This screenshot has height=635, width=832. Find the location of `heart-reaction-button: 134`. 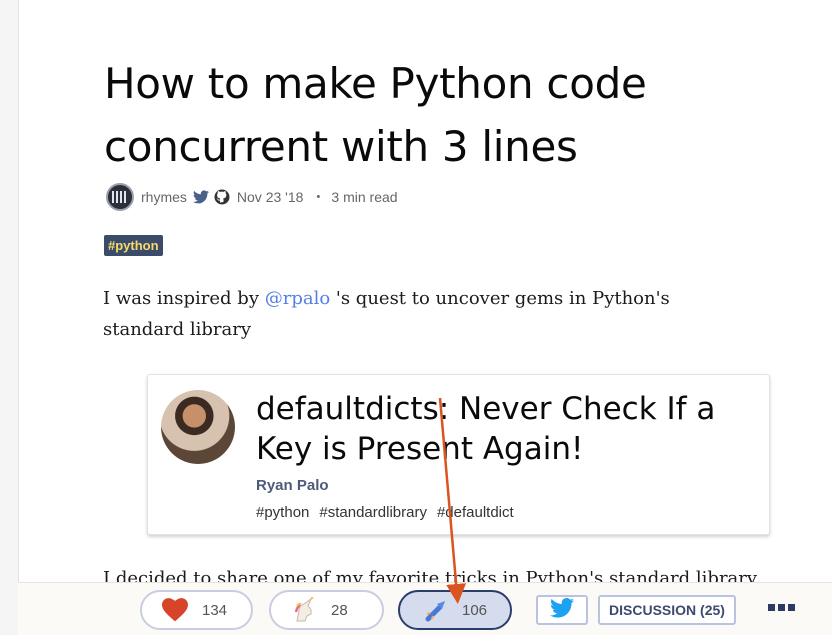

heart-reaction-button: 134 is located at coordinates (196, 610).